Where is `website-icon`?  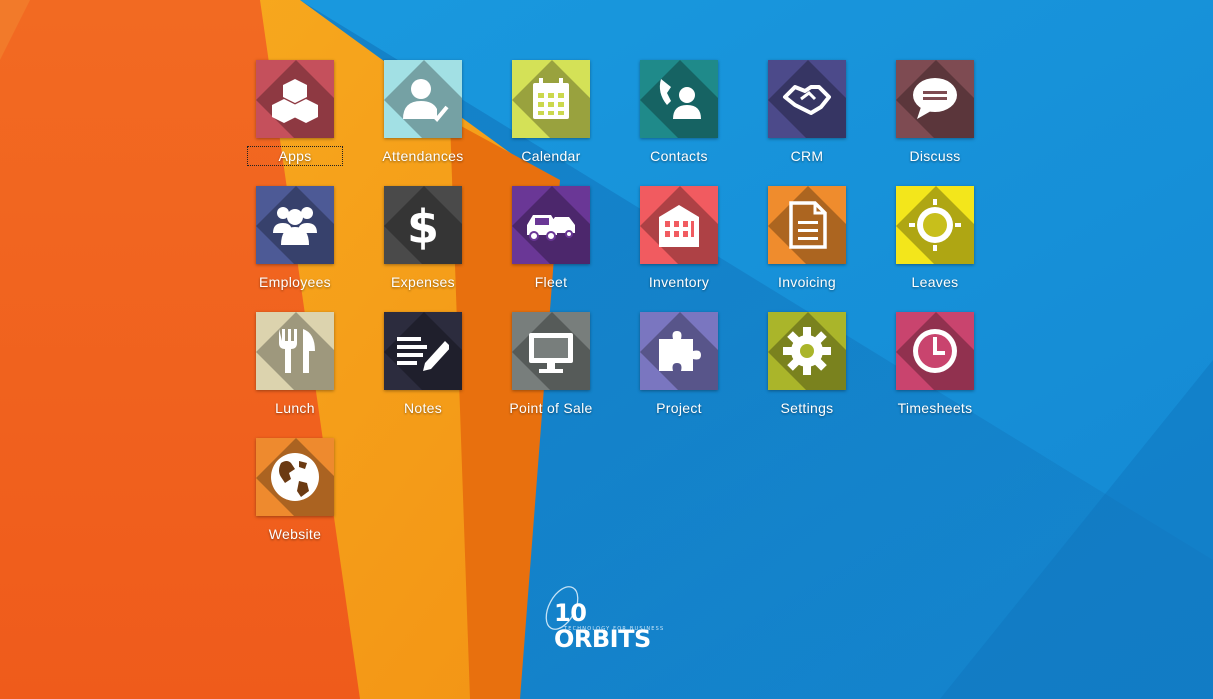 website-icon is located at coordinates (295, 477).